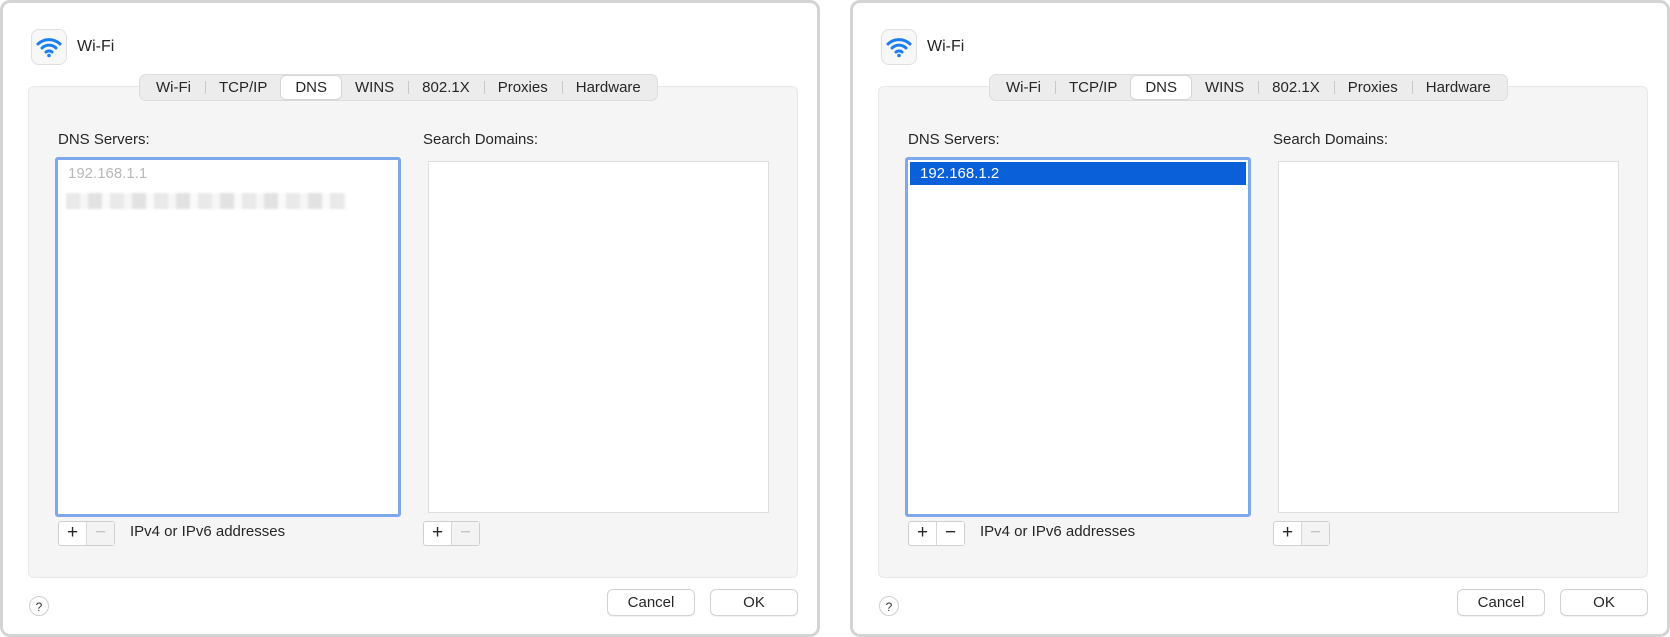 The height and width of the screenshot is (637, 1670). I want to click on dns-servers-list: 192.168.1.1, so click(228, 337).